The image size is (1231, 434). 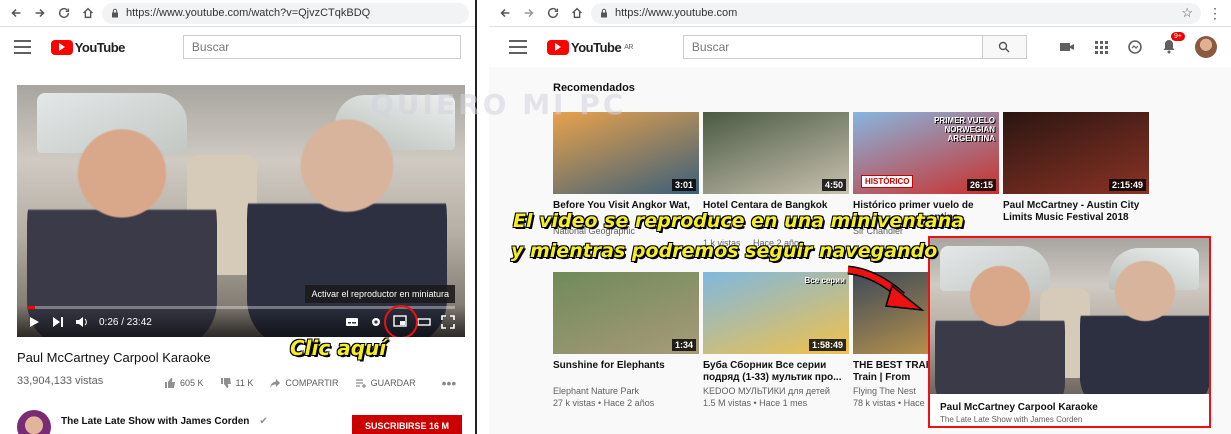 I want to click on progress-fill, so click(x=31, y=307).